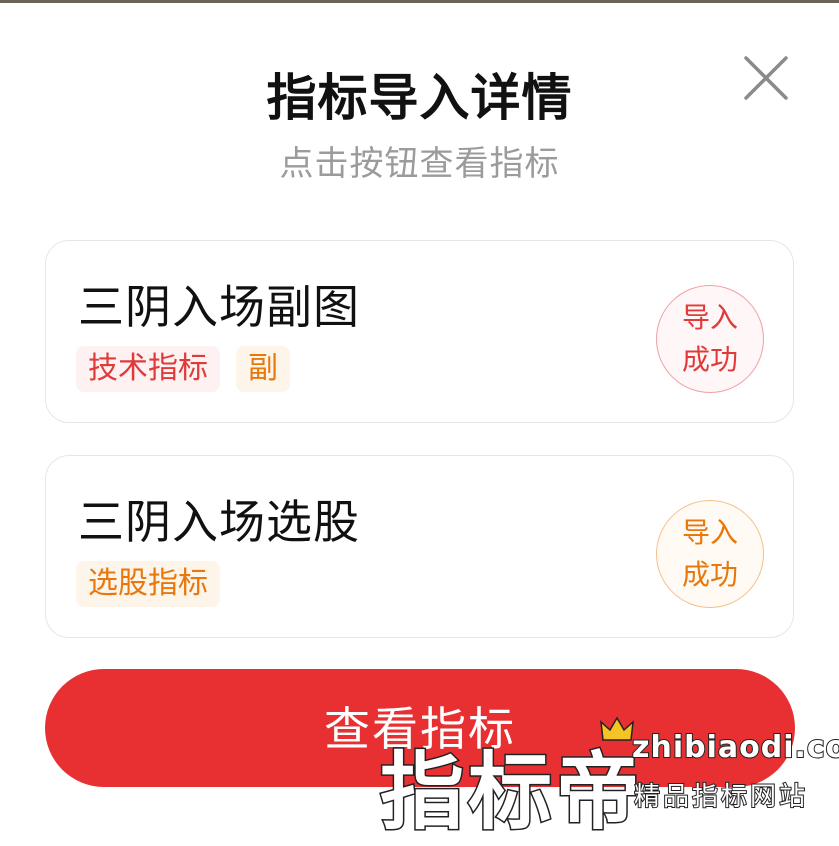  I want to click on indicator-name: 三阴入场副图, so click(219, 307).